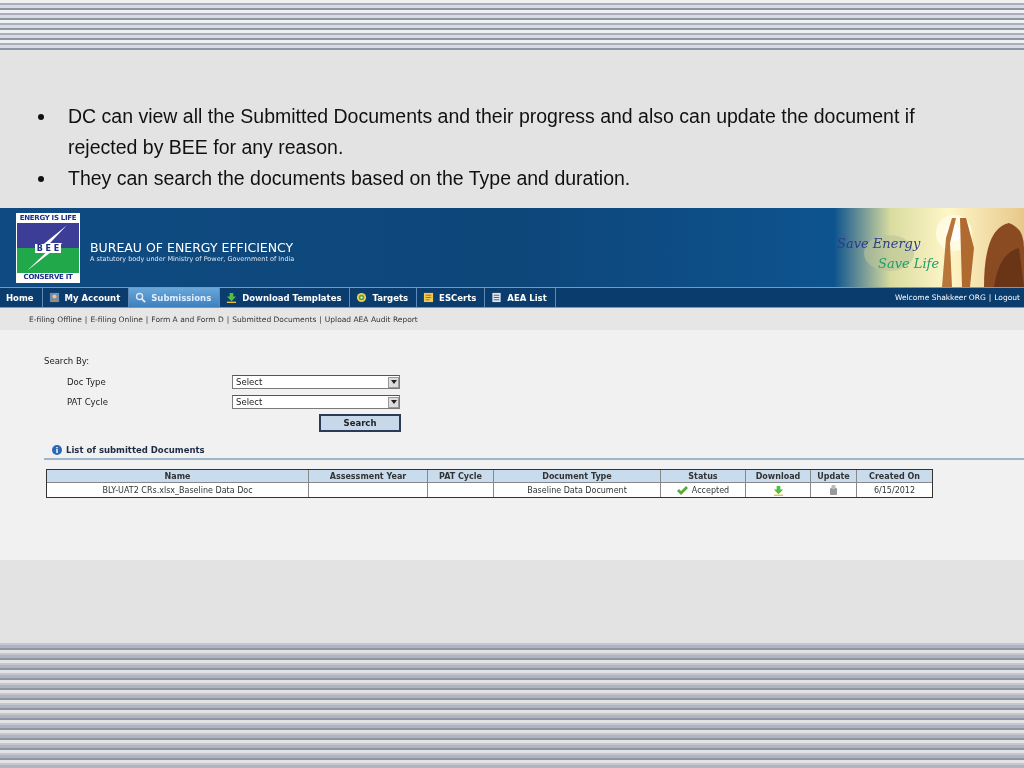 This screenshot has width=1024, height=768. I want to click on banner-tagline: Save Life, so click(909, 263).